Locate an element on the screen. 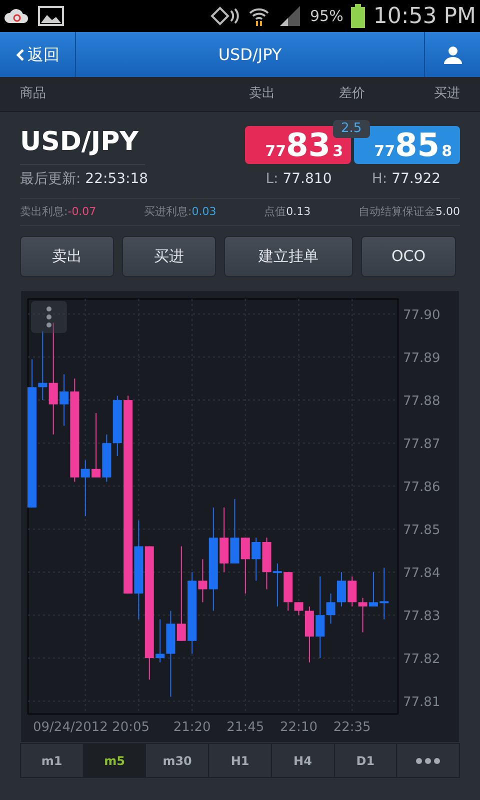 The image size is (480, 800). action-button: 卖出 is located at coordinates (67, 256).